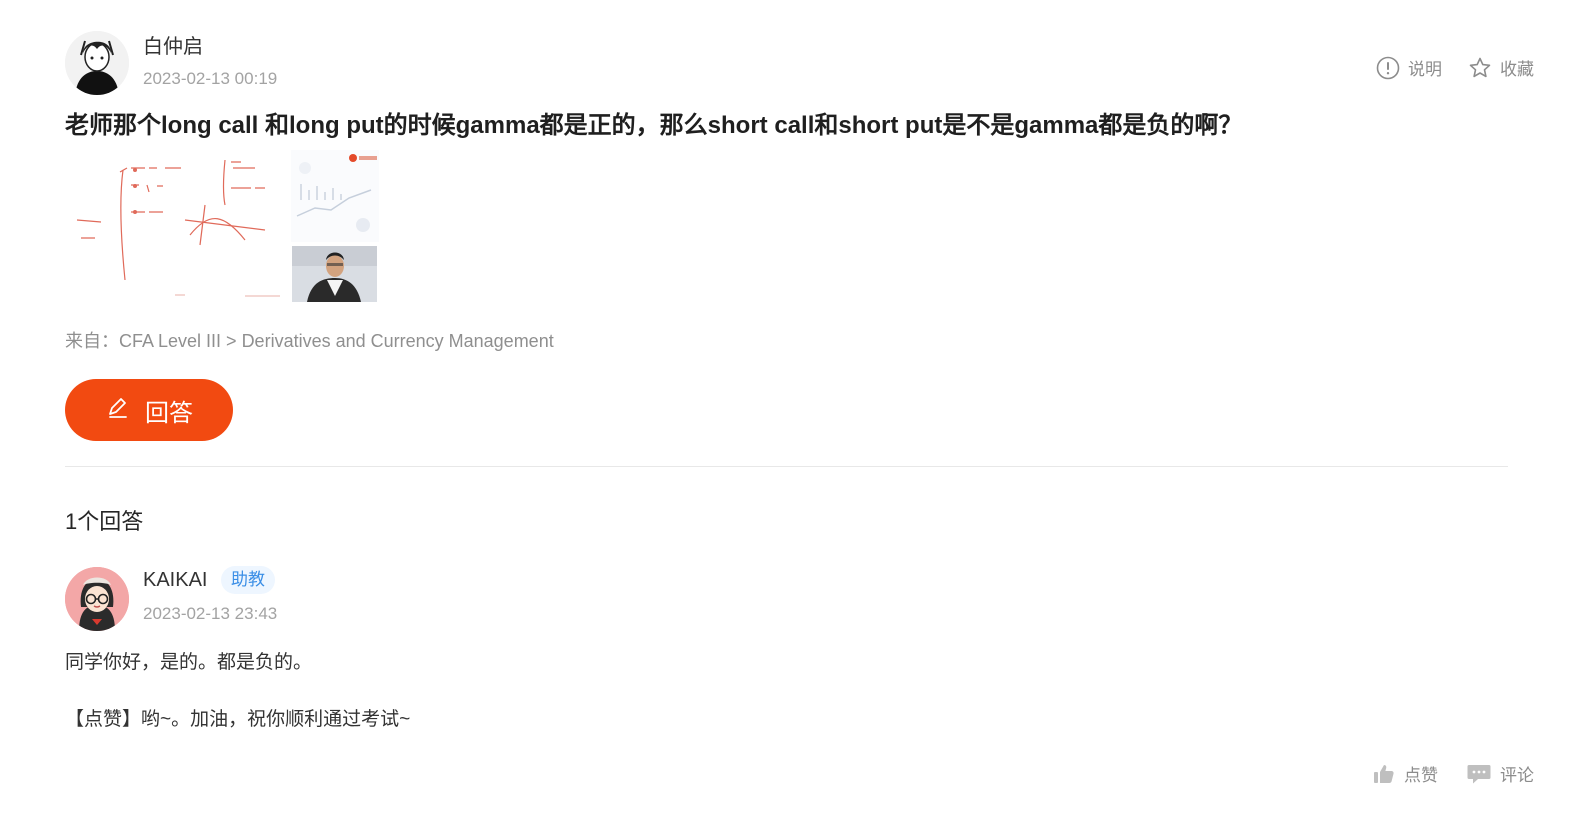 The height and width of the screenshot is (832, 1594). I want to click on info-circle-icon, so click(1388, 68).